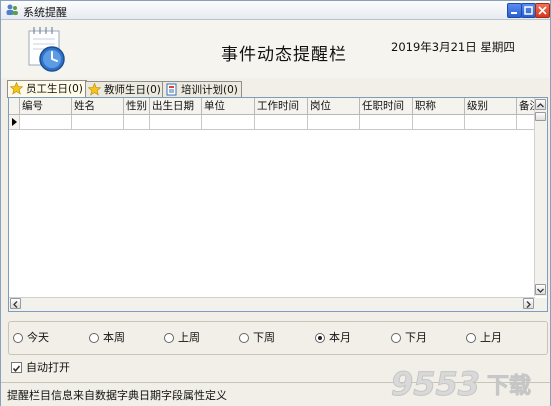 Image resolution: width=551 pixels, height=406 pixels. What do you see at coordinates (320, 338) in the screenshot?
I see `radio-dot-selected` at bounding box center [320, 338].